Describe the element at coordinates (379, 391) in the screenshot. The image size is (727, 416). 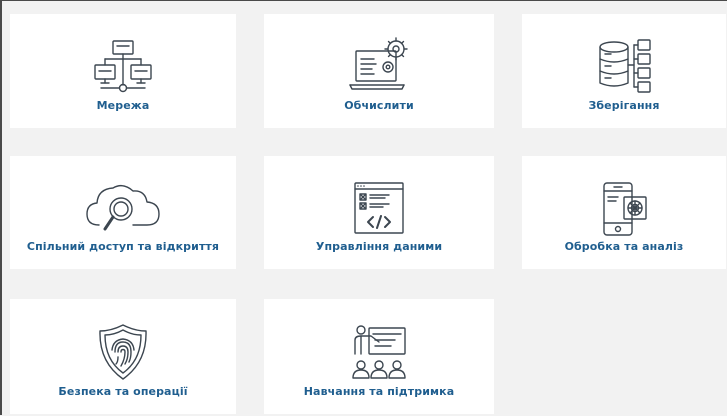
I see `tile-label: Навчання та підтримка` at that location.